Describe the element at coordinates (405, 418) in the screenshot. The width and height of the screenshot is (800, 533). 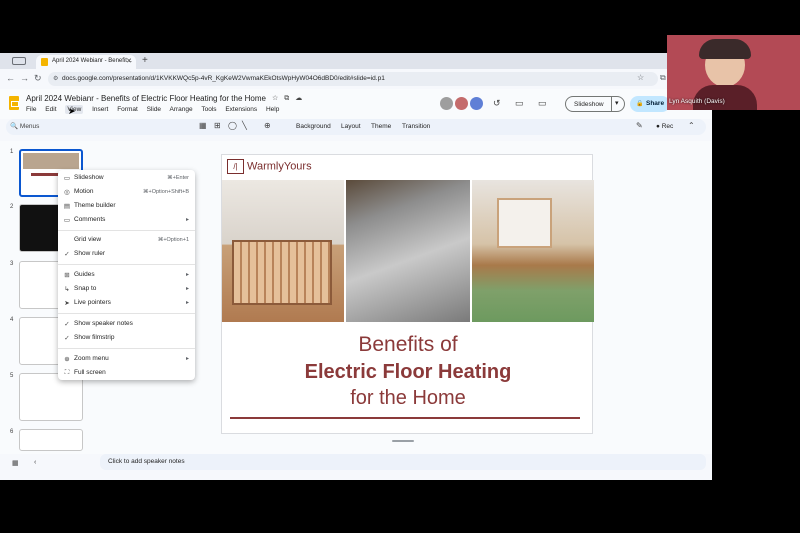
I see `title-underline` at that location.